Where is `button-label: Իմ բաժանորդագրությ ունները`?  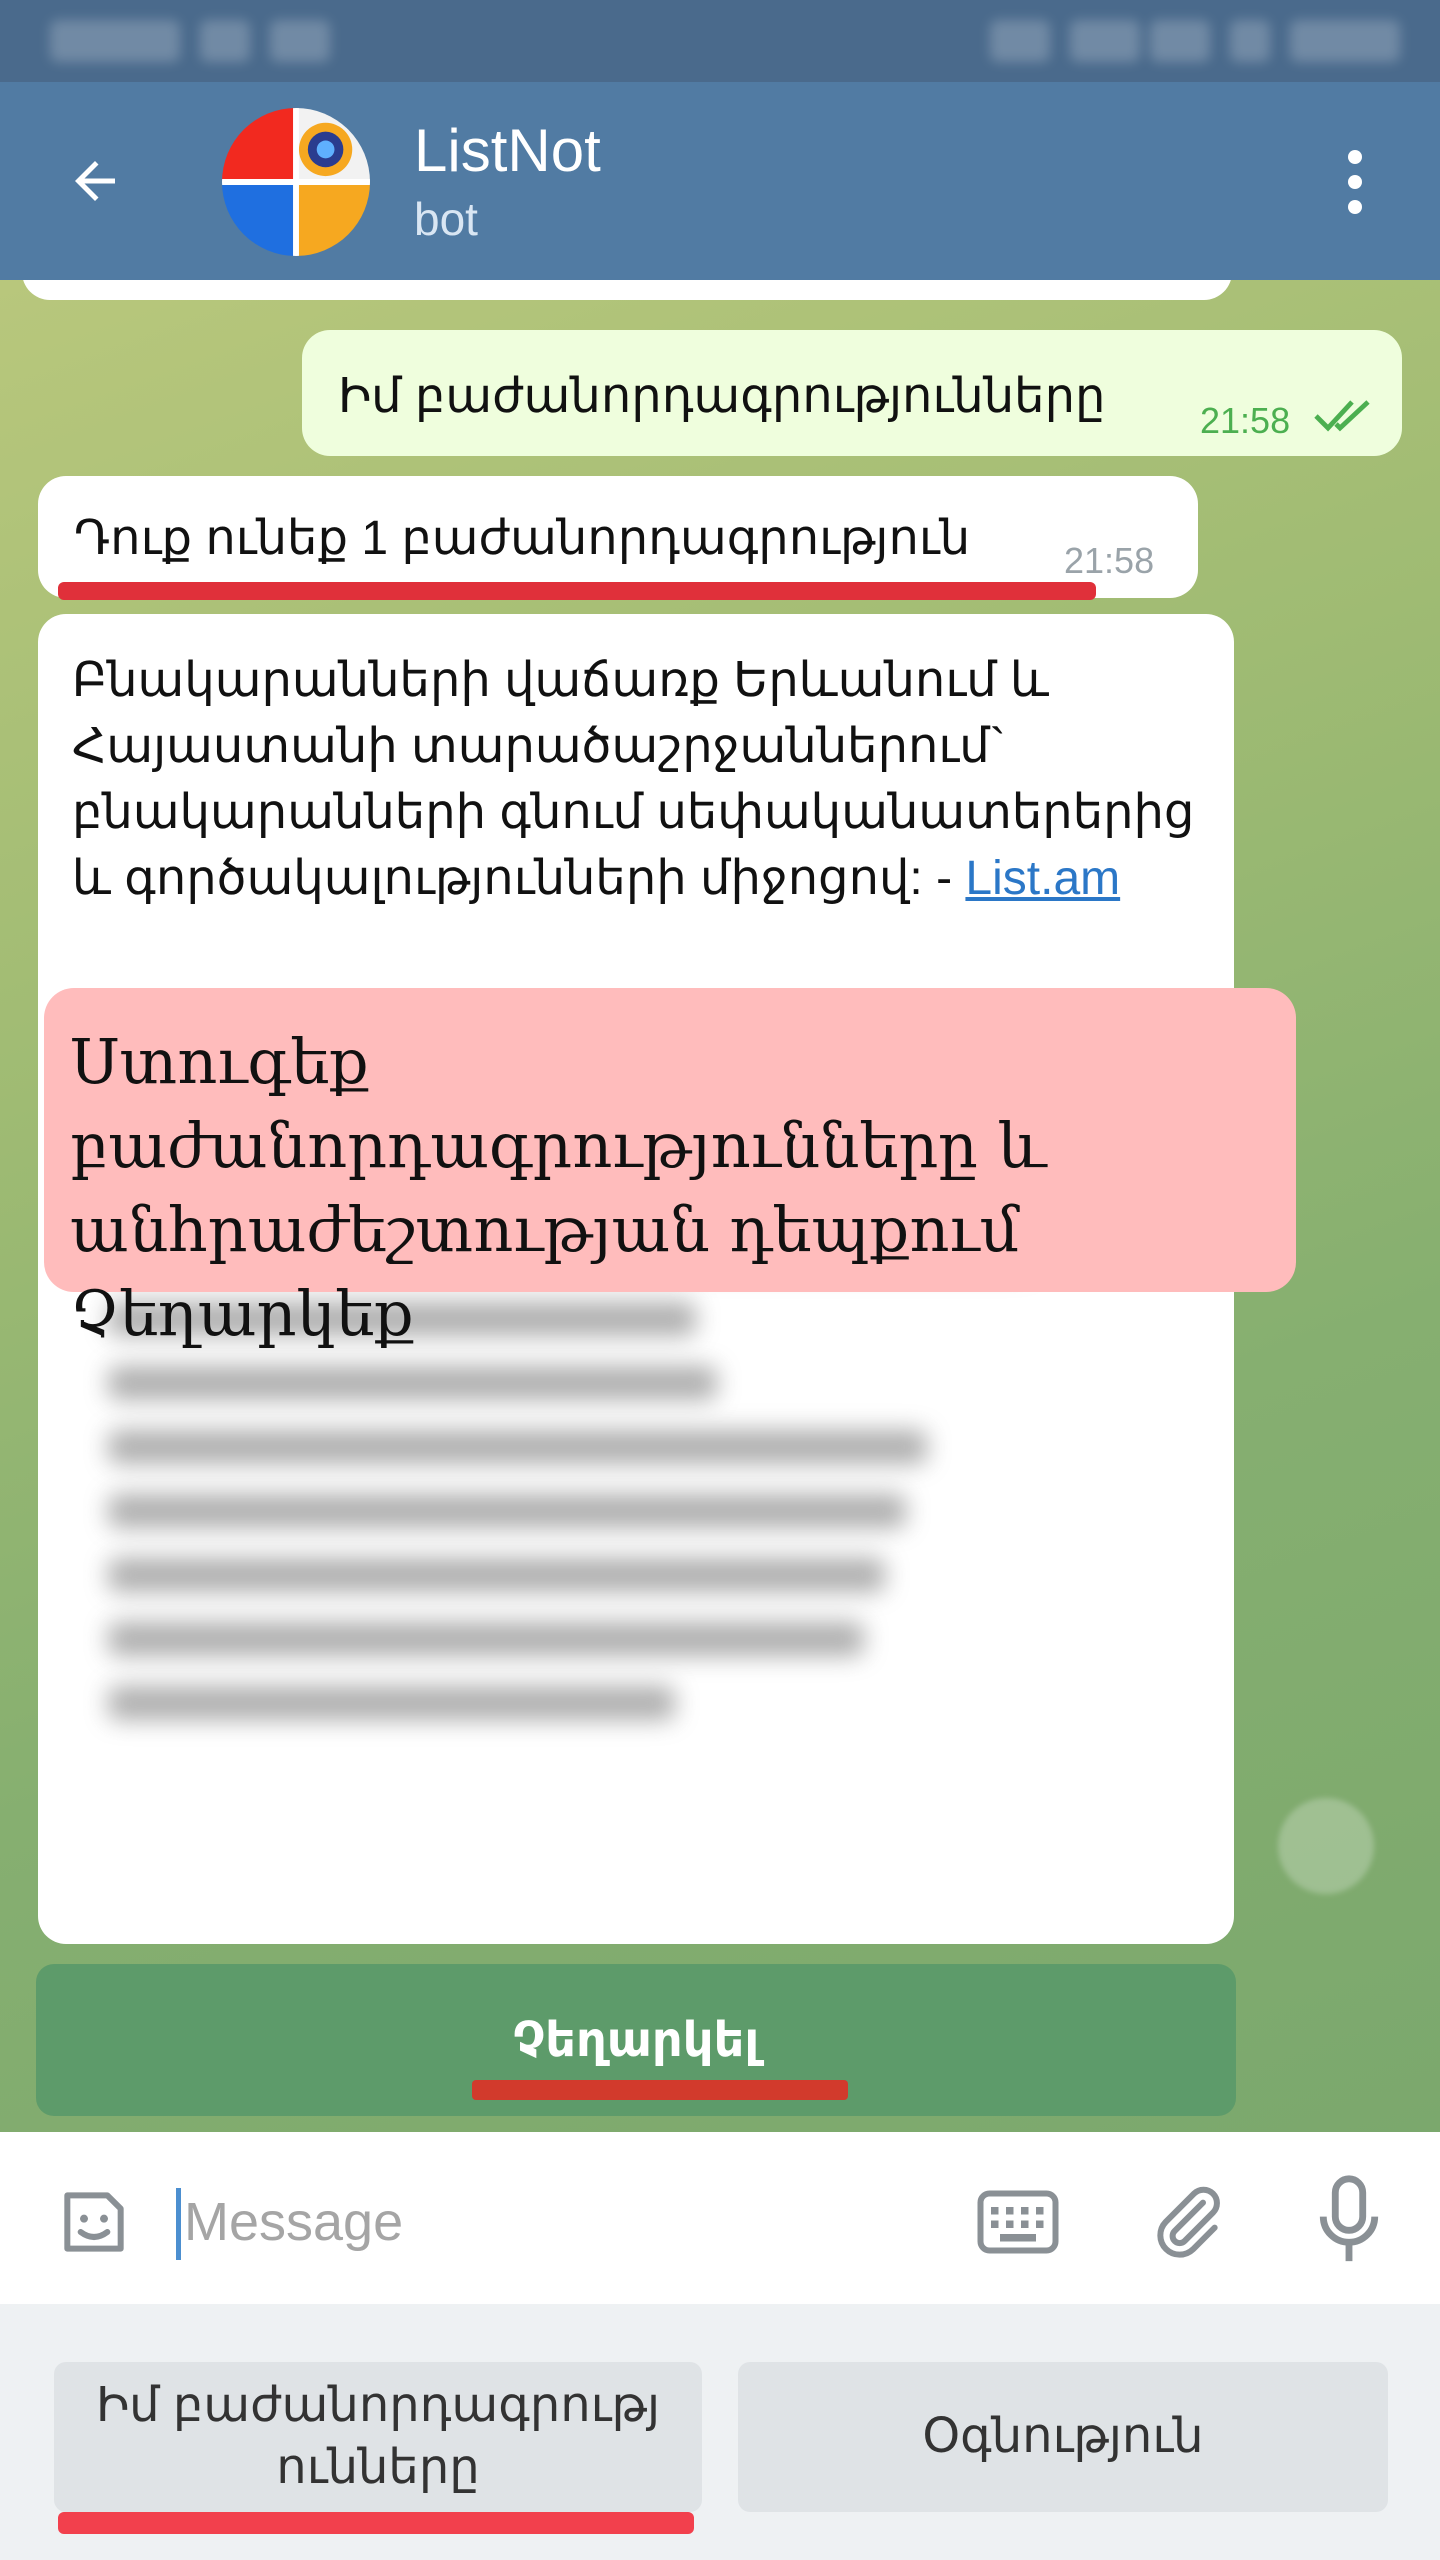
button-label: Իմ բաժանորդագրությ ունները is located at coordinates (378, 2436).